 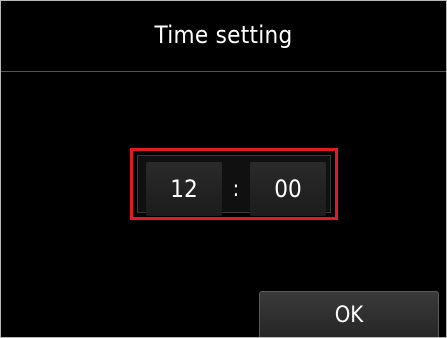 I want to click on ok-button-label: OK, so click(x=349, y=315).